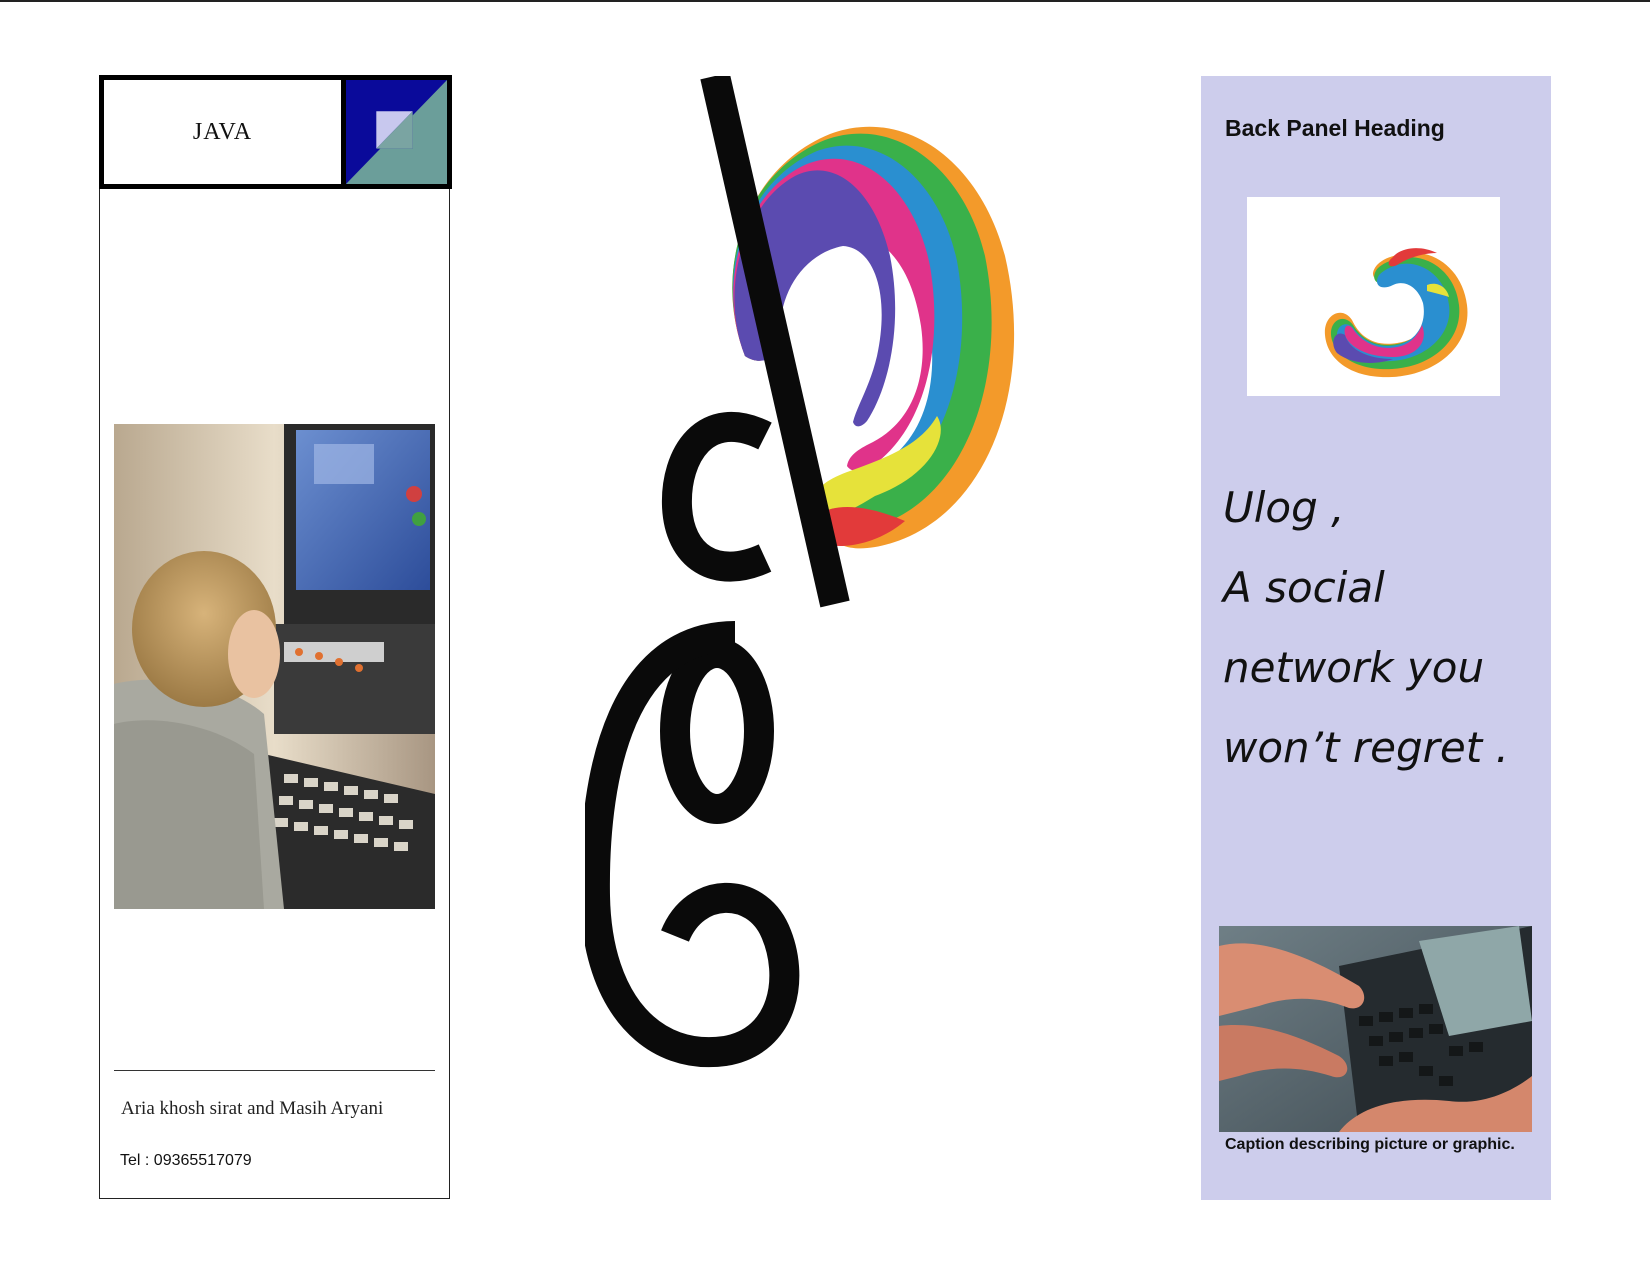 This screenshot has width=1650, height=1275. What do you see at coordinates (225, 132) in the screenshot?
I see `header-label: JAVA` at bounding box center [225, 132].